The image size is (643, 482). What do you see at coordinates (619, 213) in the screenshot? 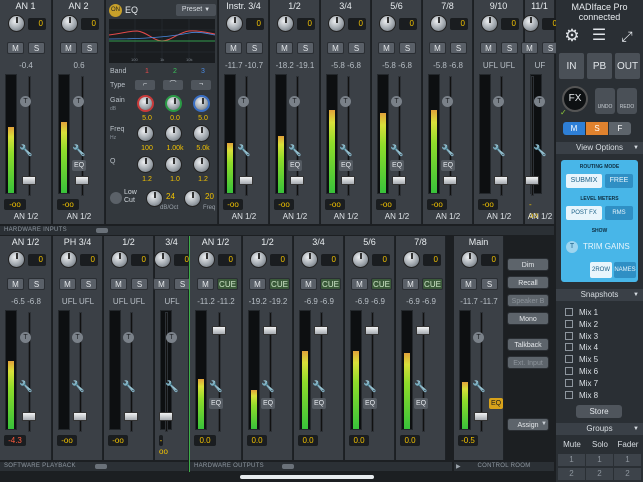
I see `rms-button: RMS` at bounding box center [619, 213].